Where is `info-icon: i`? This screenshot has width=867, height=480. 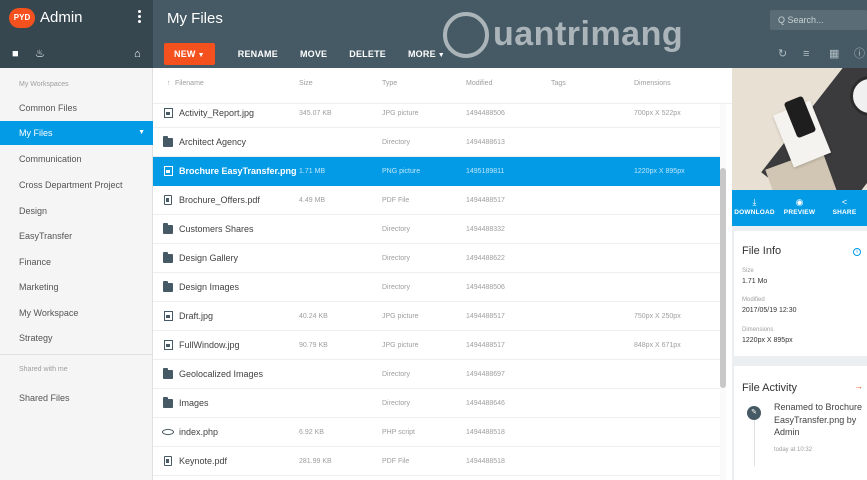
info-icon: i is located at coordinates (857, 252).